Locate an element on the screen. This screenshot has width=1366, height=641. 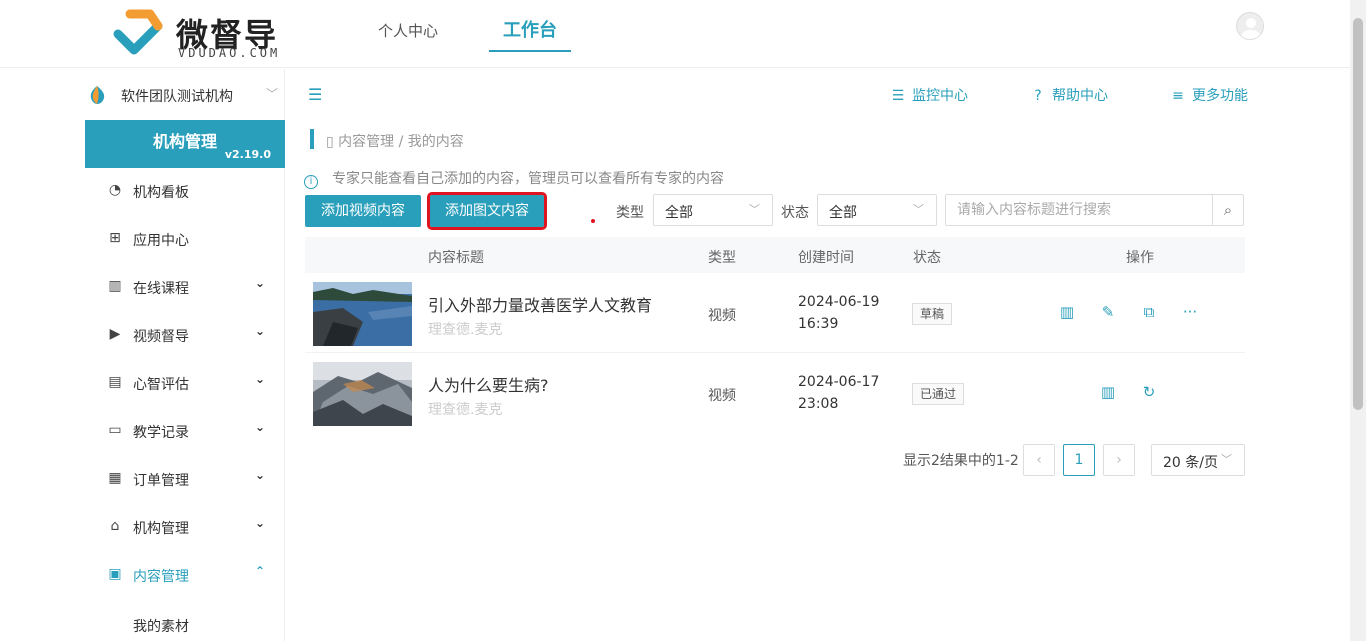
created-clock: 16:39 is located at coordinates (818, 324).